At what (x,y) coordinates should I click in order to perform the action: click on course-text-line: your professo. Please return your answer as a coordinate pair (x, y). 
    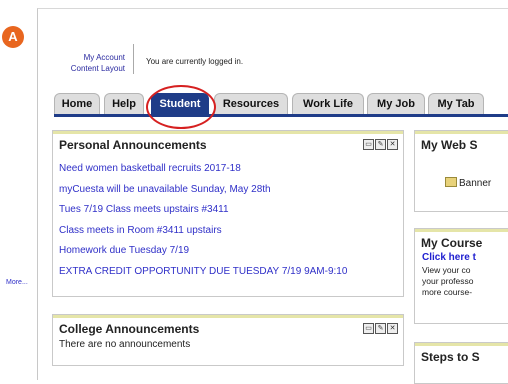
    Looking at the image, I should click on (448, 281).